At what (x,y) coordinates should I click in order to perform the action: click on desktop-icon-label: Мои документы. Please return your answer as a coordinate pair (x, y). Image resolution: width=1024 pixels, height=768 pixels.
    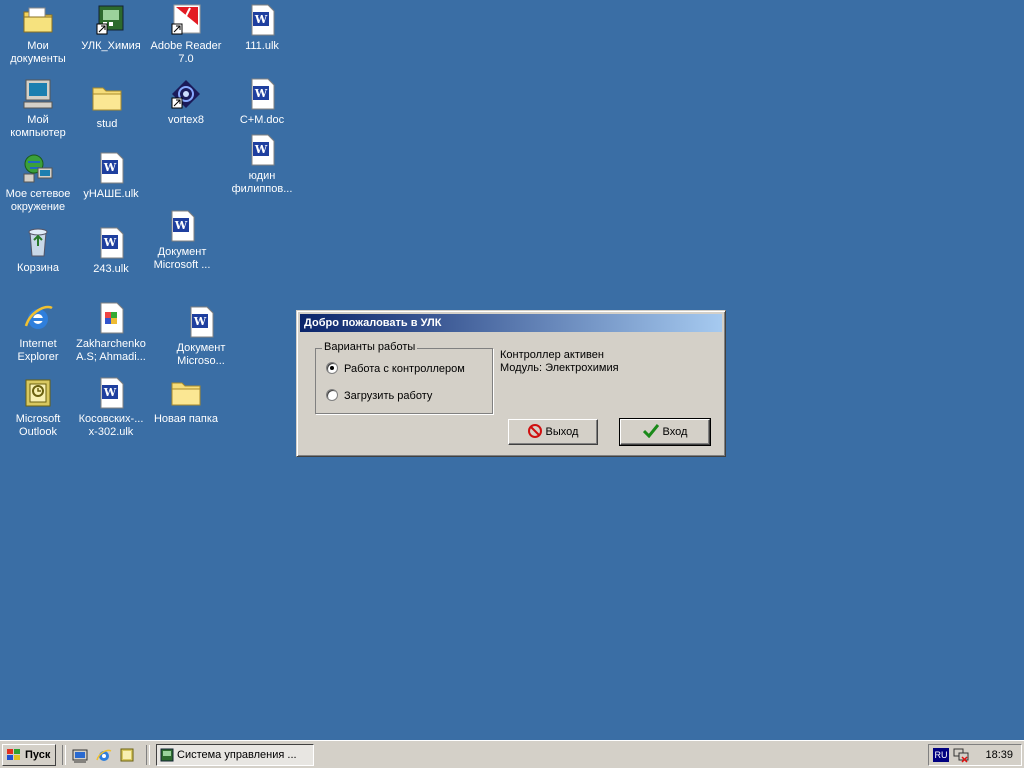
    Looking at the image, I should click on (38, 52).